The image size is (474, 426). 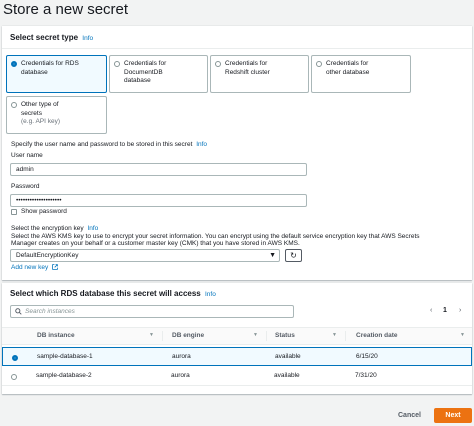 I want to click on secret-type-header: Select secret type Info, so click(x=51, y=37).